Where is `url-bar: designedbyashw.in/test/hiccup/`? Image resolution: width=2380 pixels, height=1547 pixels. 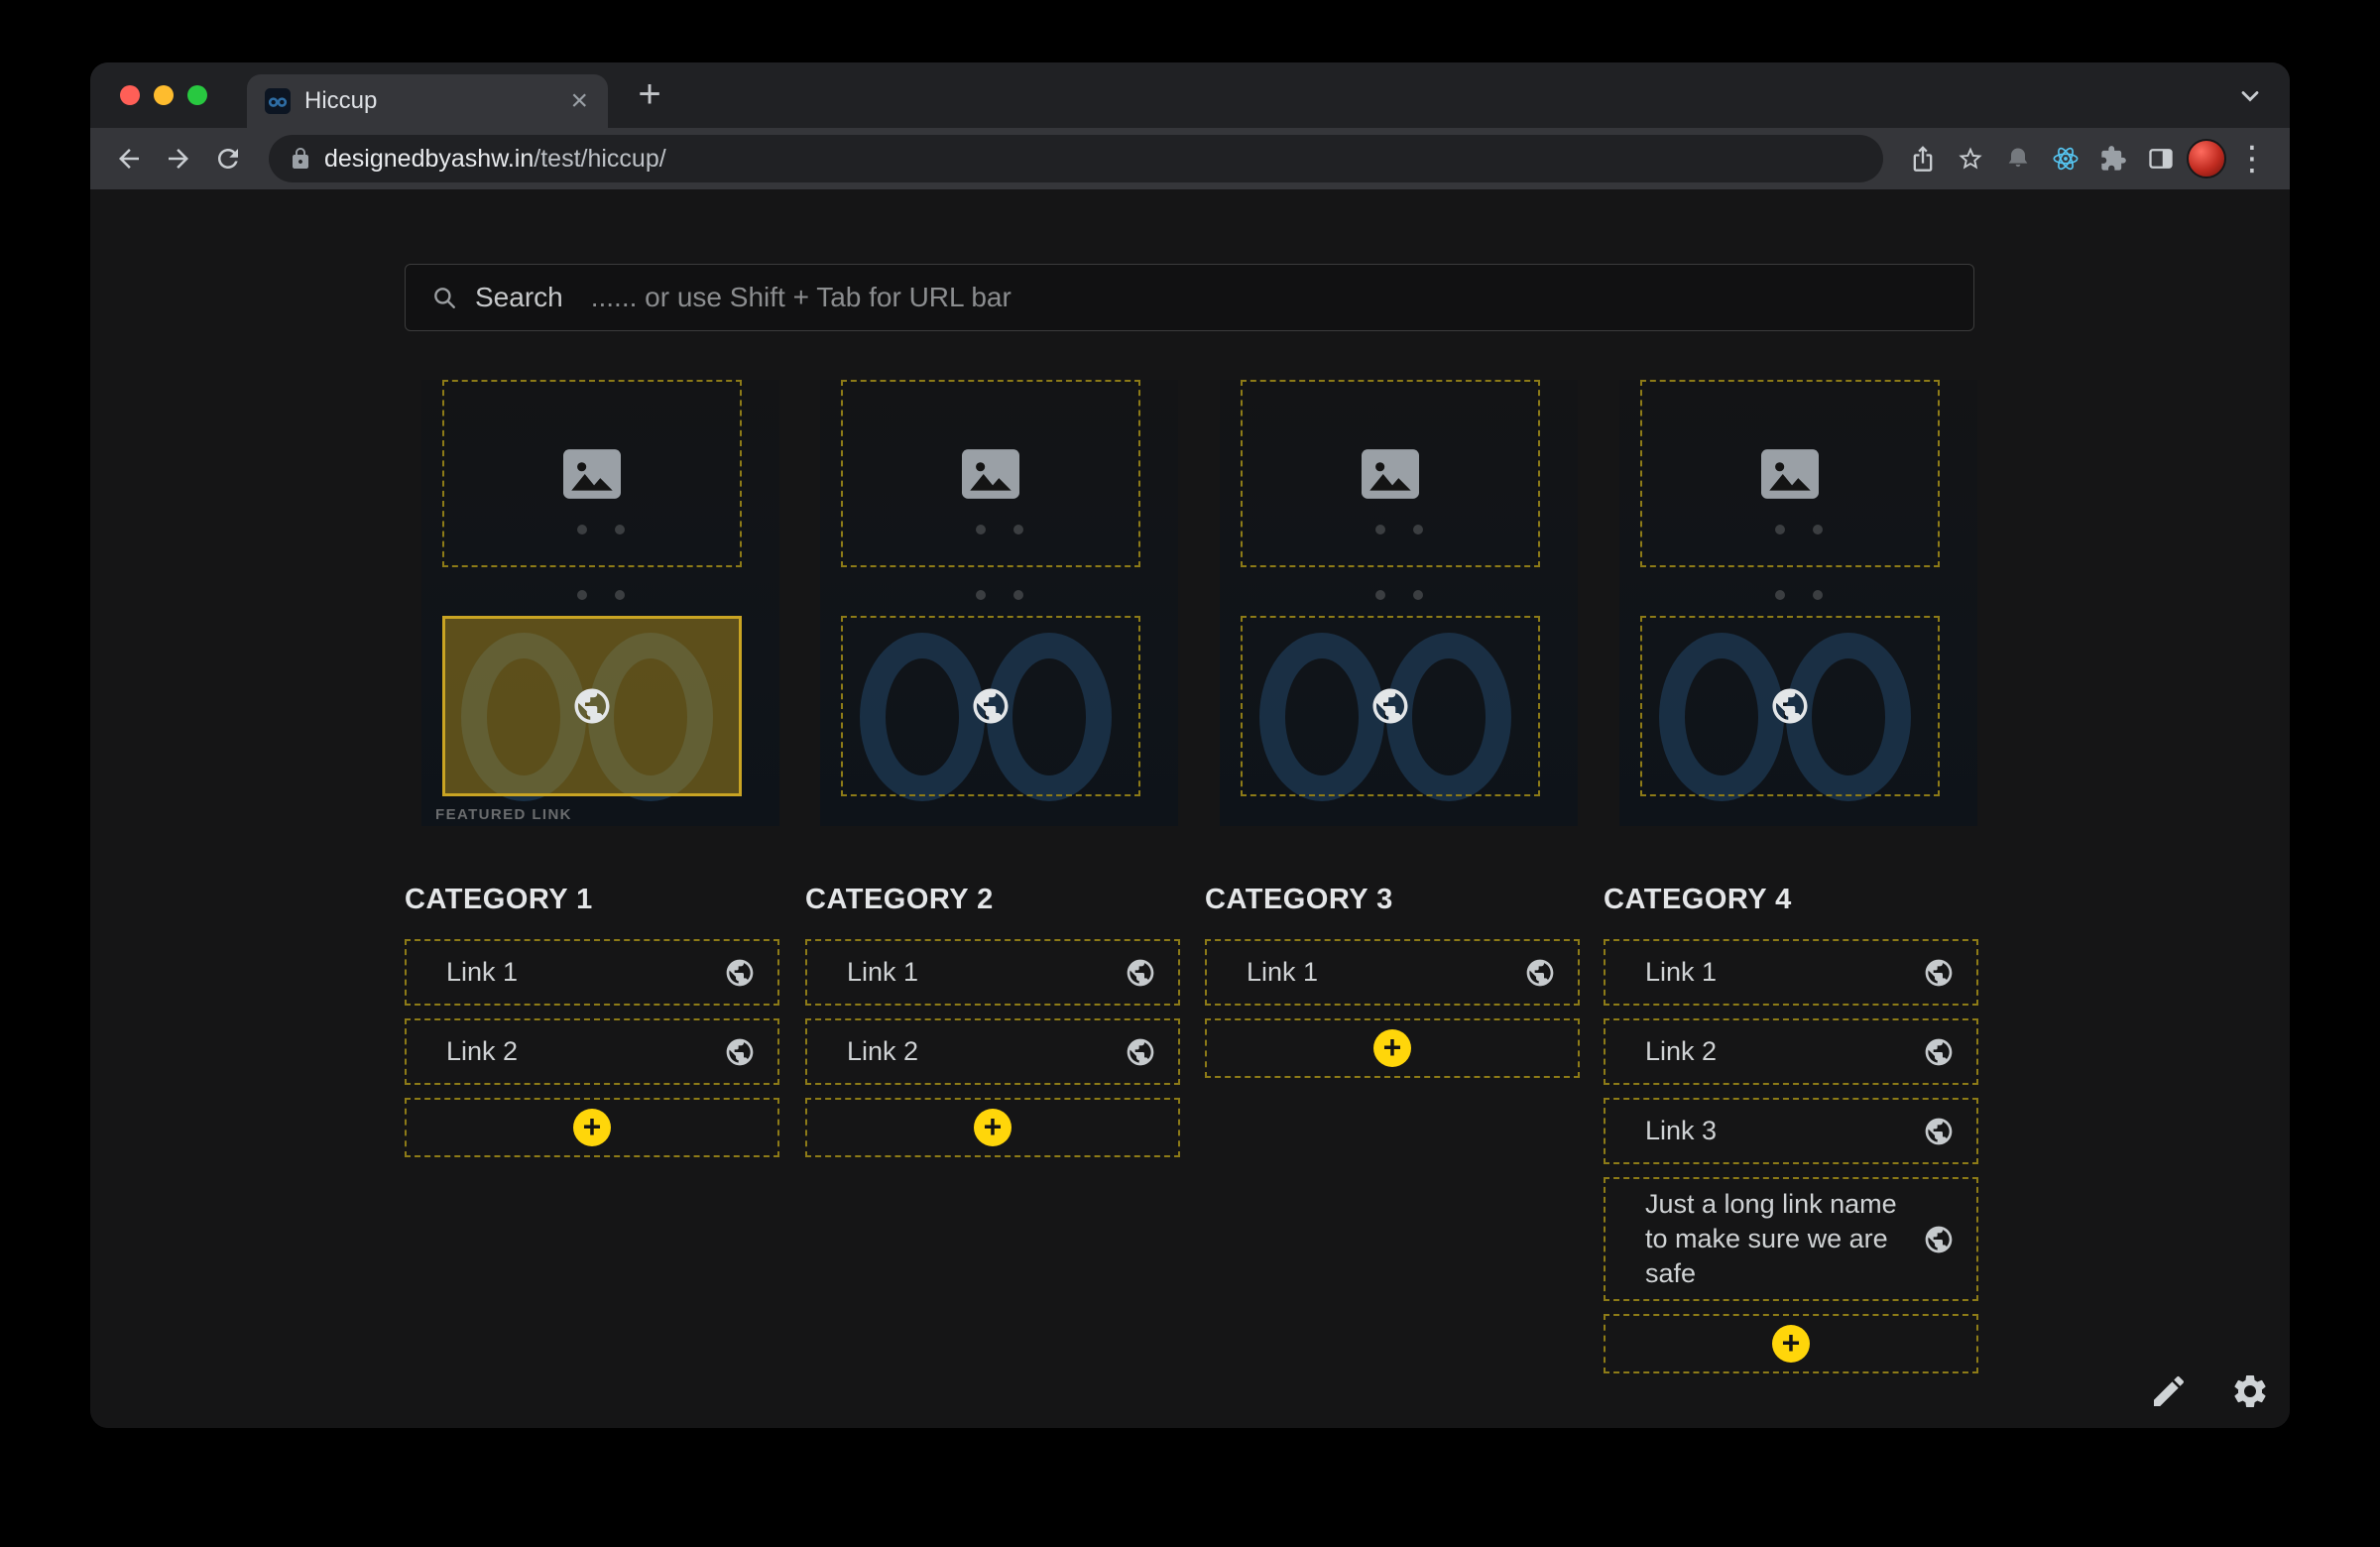 url-bar: designedbyashw.in/test/hiccup/ is located at coordinates (1076, 158).